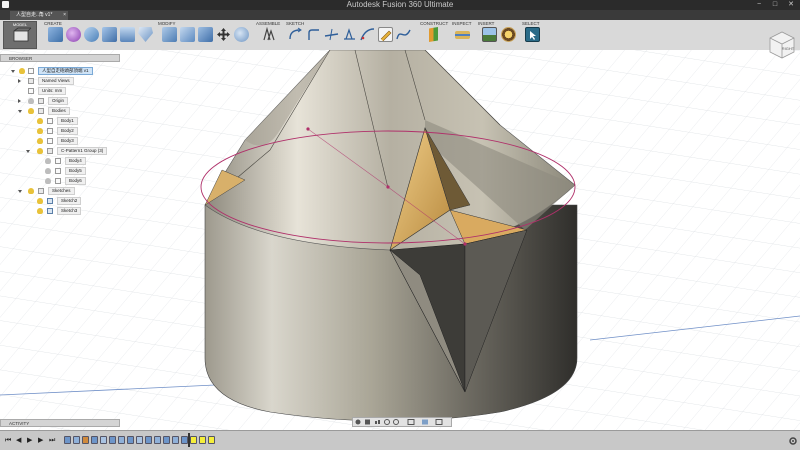 This screenshot has width=800, height=450. I want to click on pipe-icon, so click(109, 34).